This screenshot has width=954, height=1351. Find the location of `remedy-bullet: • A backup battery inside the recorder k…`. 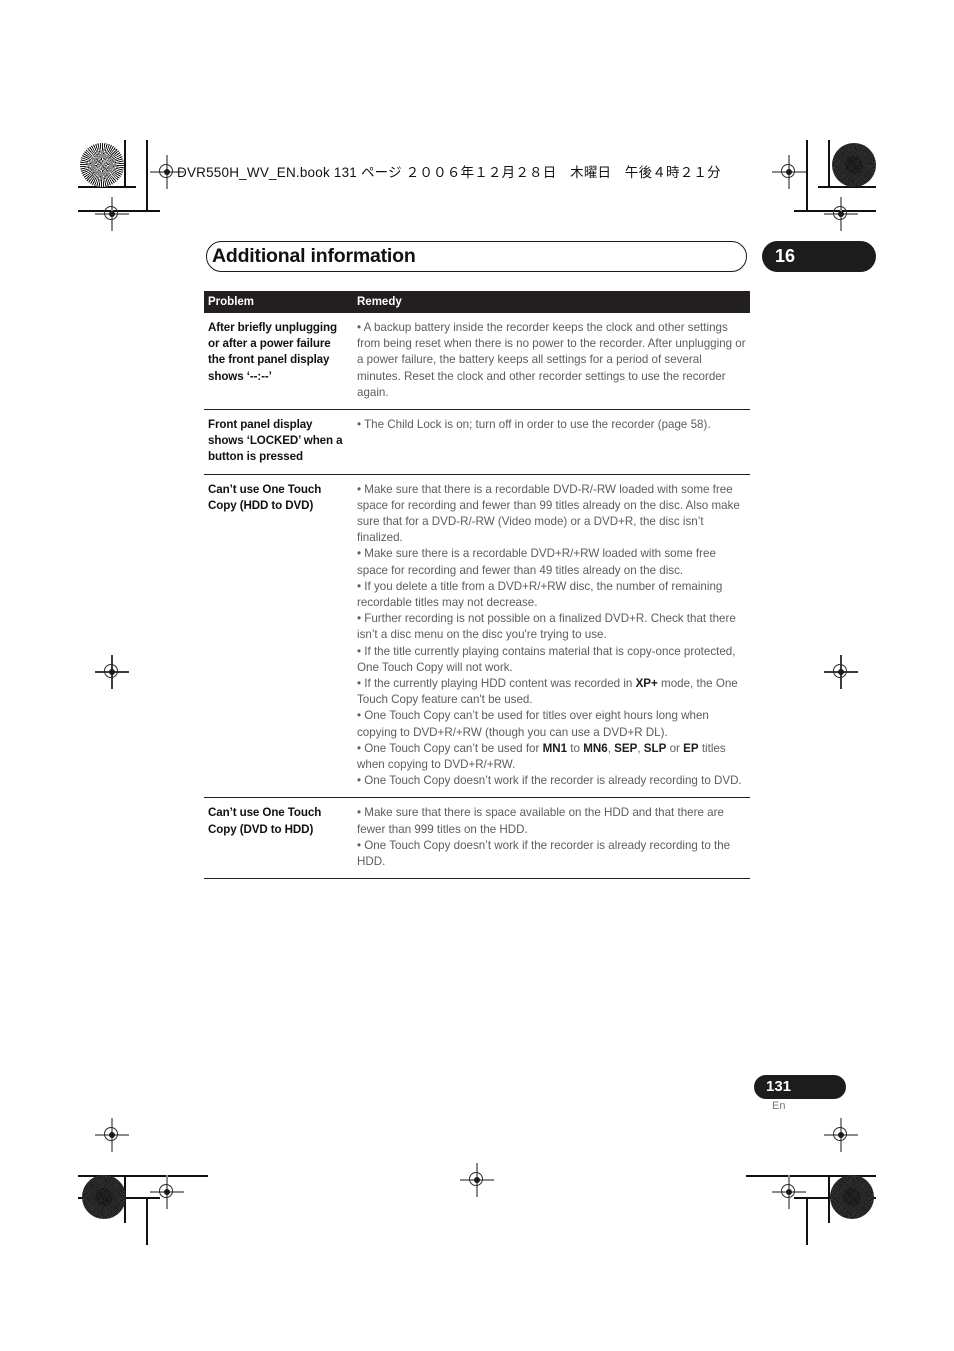

remedy-bullet: • A backup battery inside the recorder k… is located at coordinates (551, 360).